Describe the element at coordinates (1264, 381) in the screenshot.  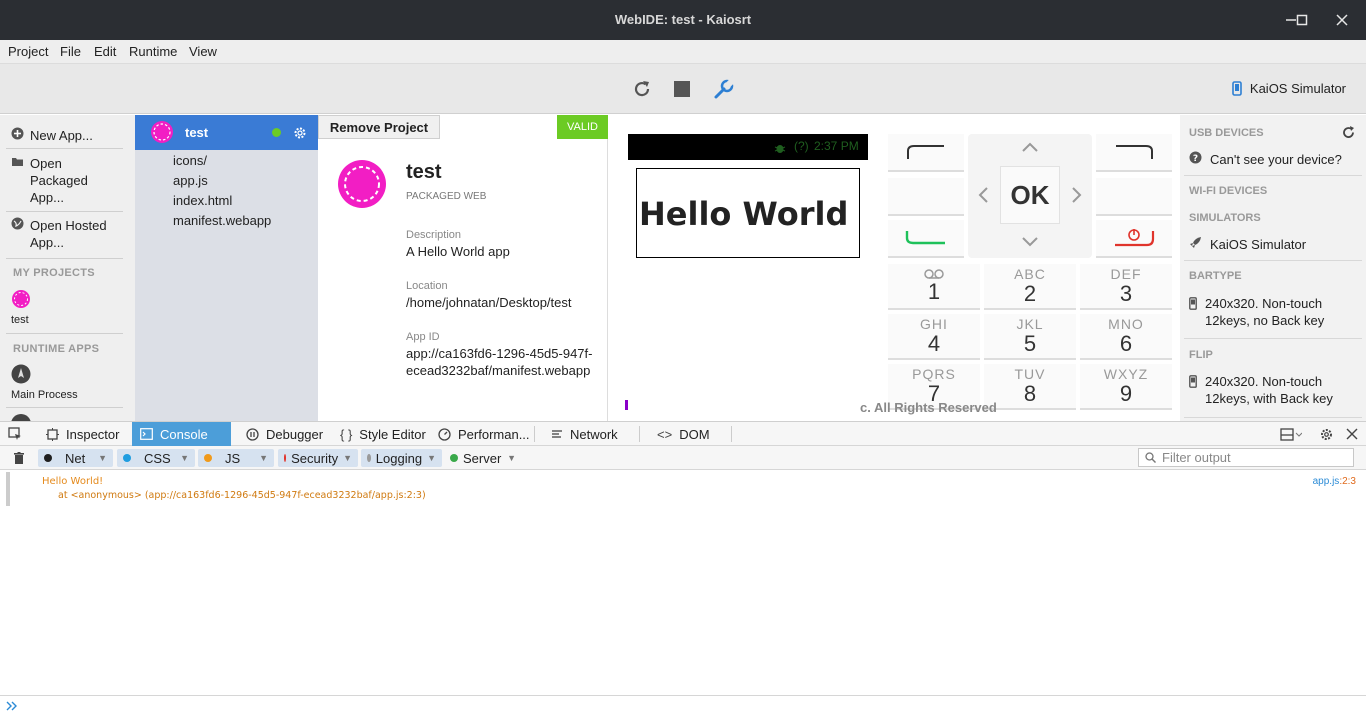
I see `flip-line-1: 240x320. Non-touch` at that location.